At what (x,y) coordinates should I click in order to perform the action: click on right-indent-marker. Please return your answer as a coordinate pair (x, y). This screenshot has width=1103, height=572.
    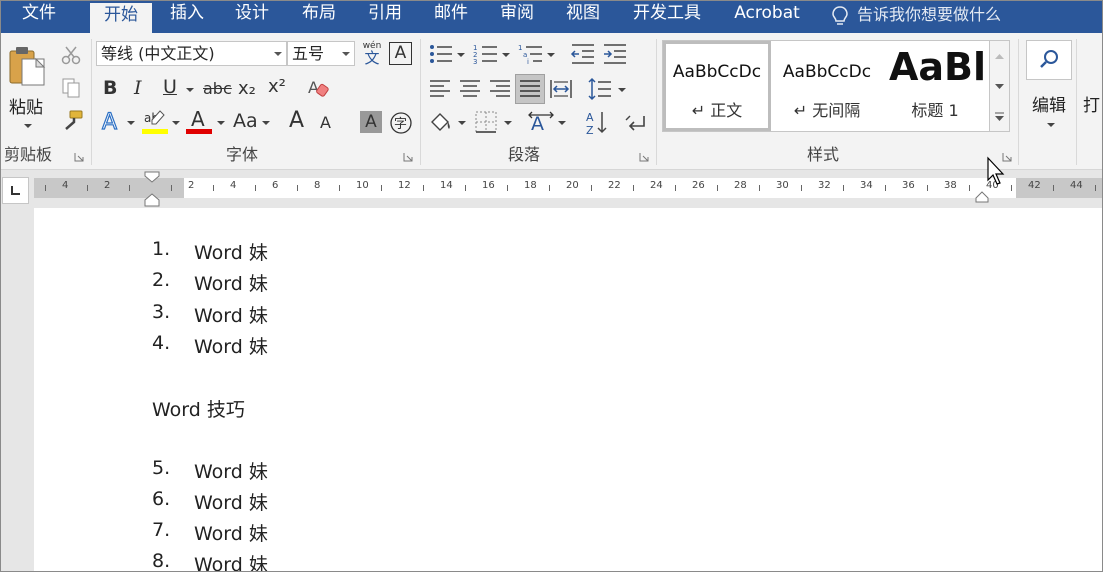
    Looking at the image, I should click on (982, 198).